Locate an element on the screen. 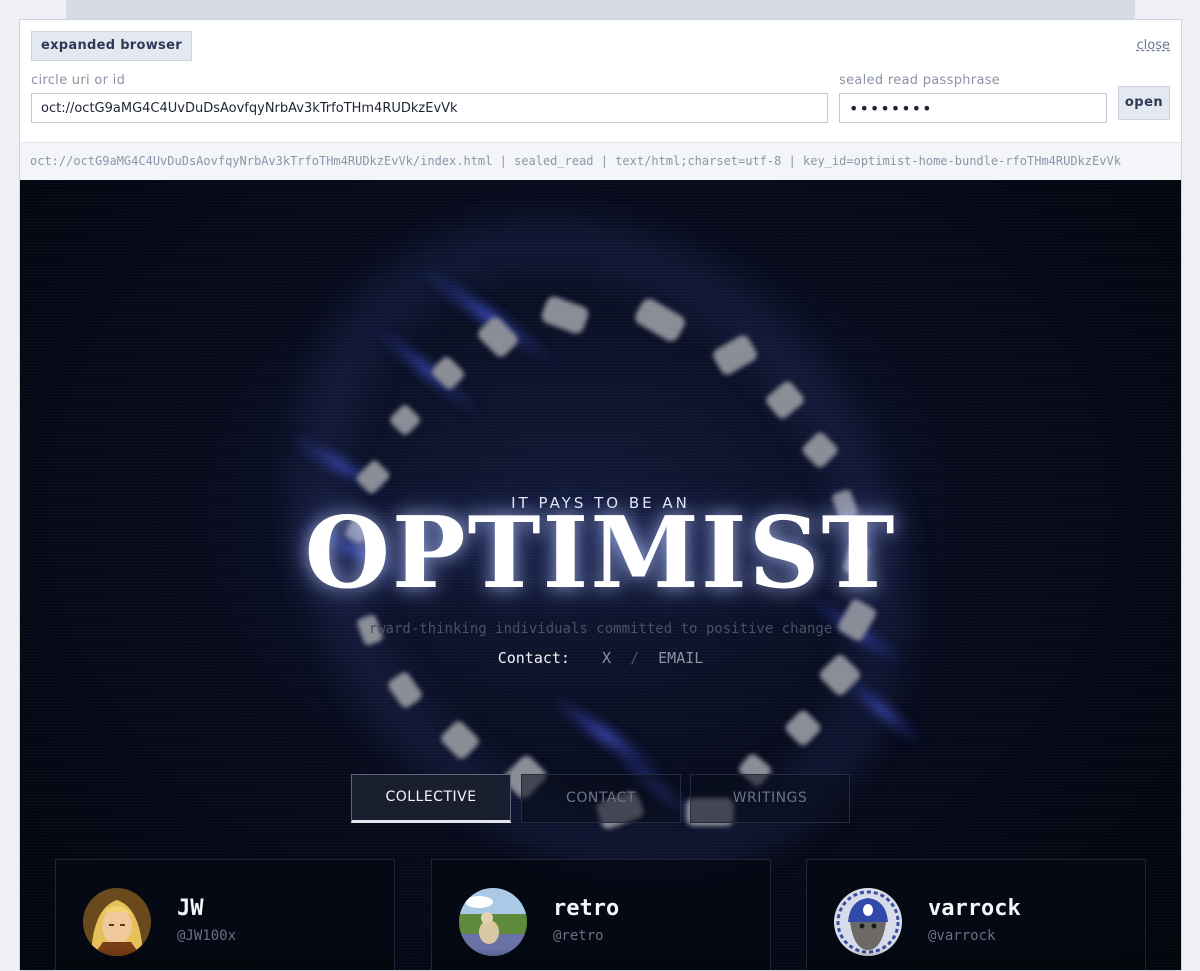 The image size is (1200, 971). tab-contact: CONTACT is located at coordinates (601, 798).